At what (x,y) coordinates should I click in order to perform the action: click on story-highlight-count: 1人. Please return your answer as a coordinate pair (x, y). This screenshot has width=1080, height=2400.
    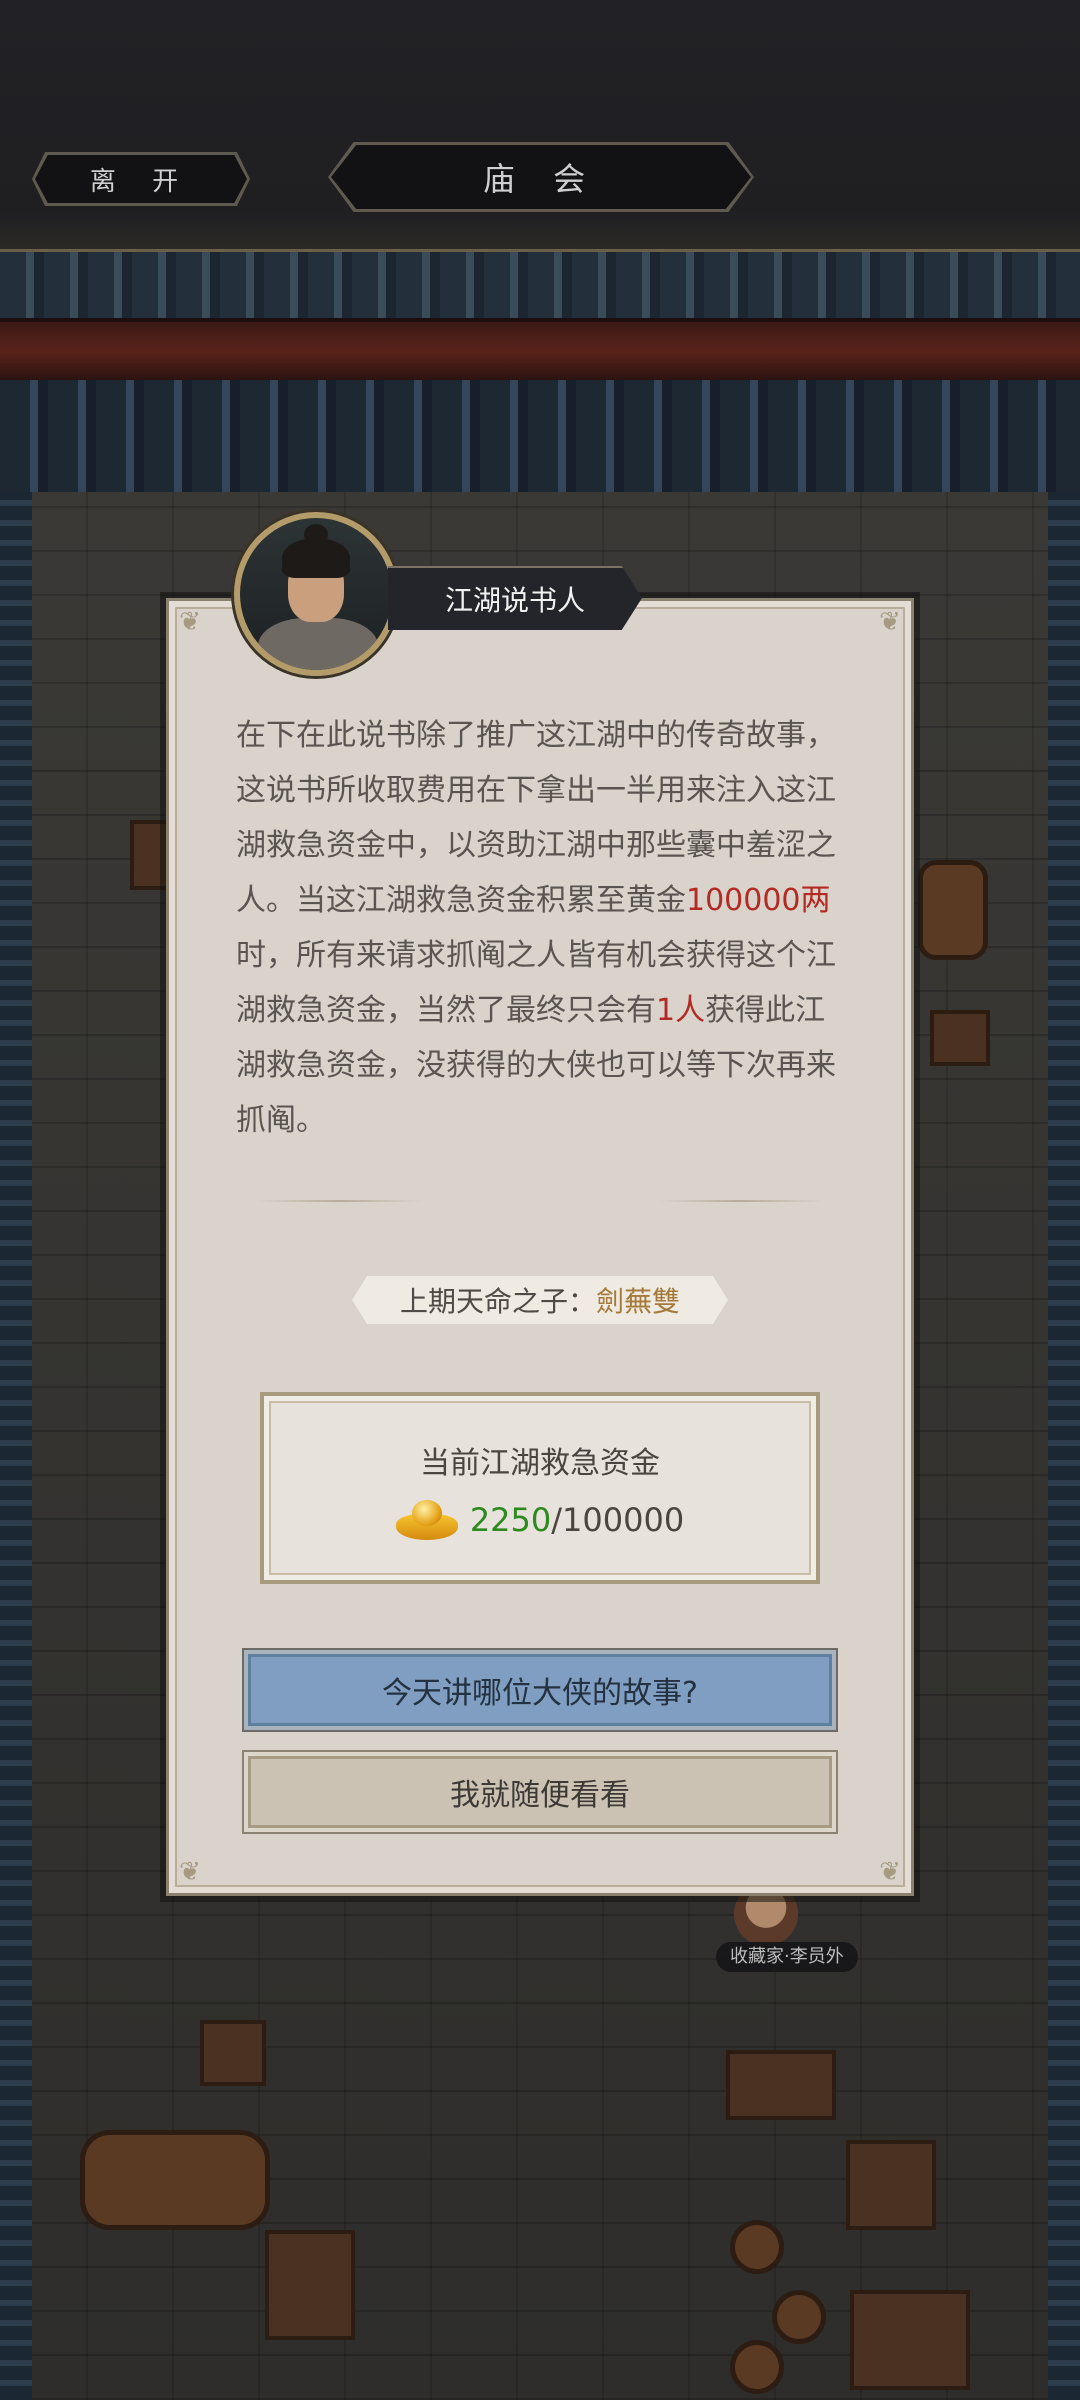
    Looking at the image, I should click on (681, 1010).